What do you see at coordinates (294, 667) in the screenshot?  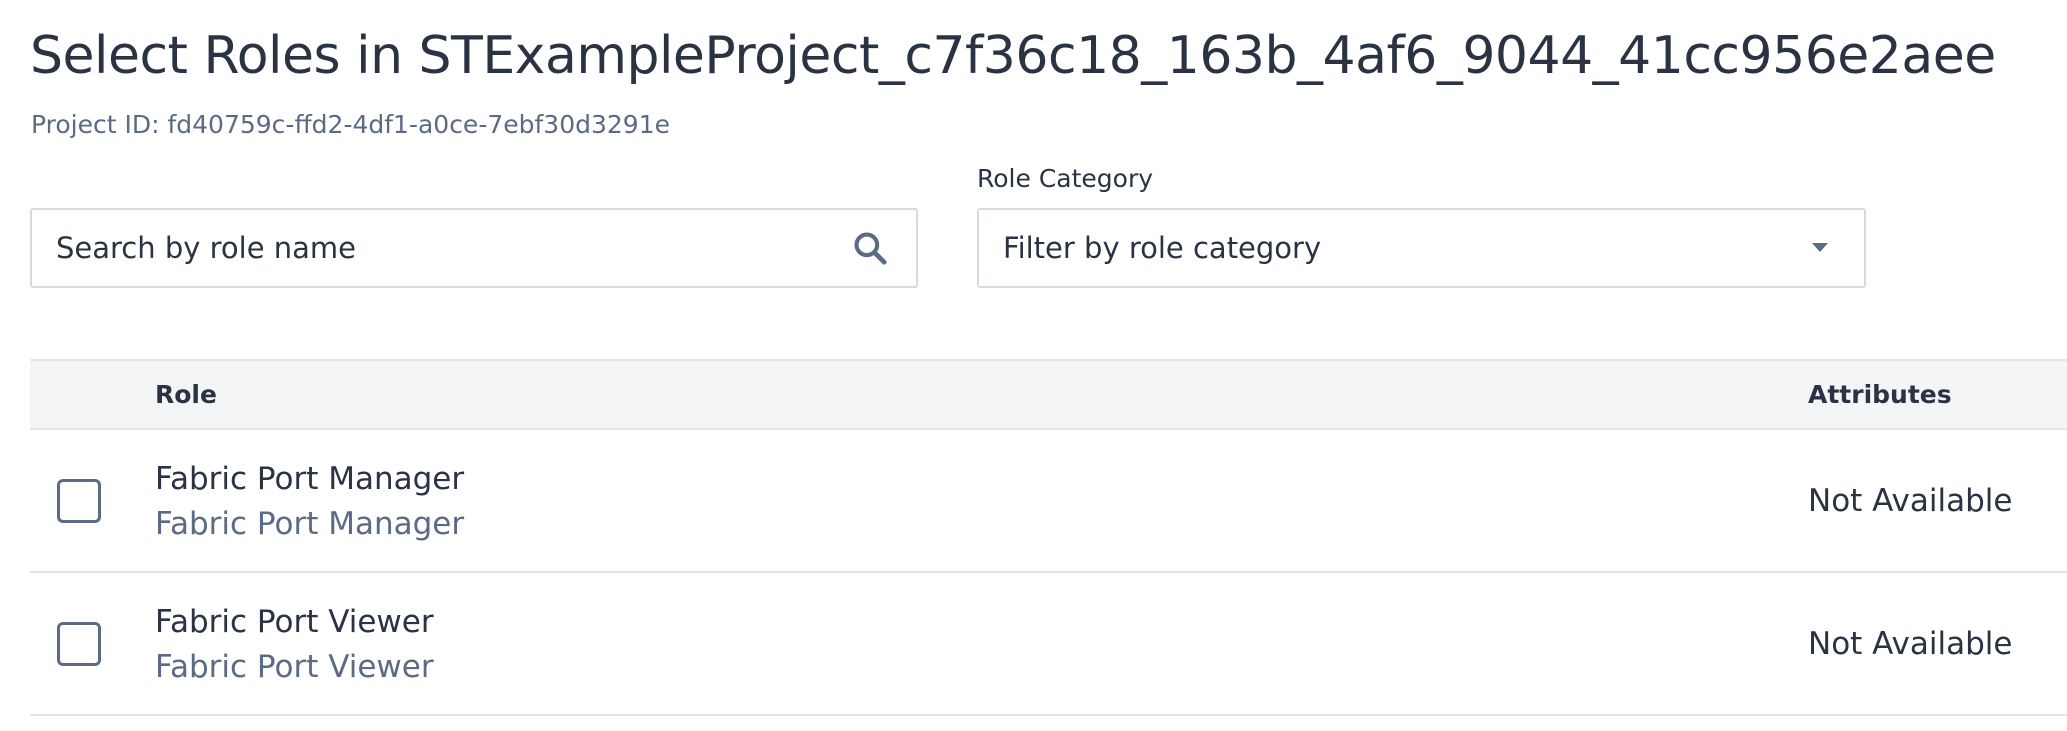 I see `role-description: Fabric Port Viewer` at bounding box center [294, 667].